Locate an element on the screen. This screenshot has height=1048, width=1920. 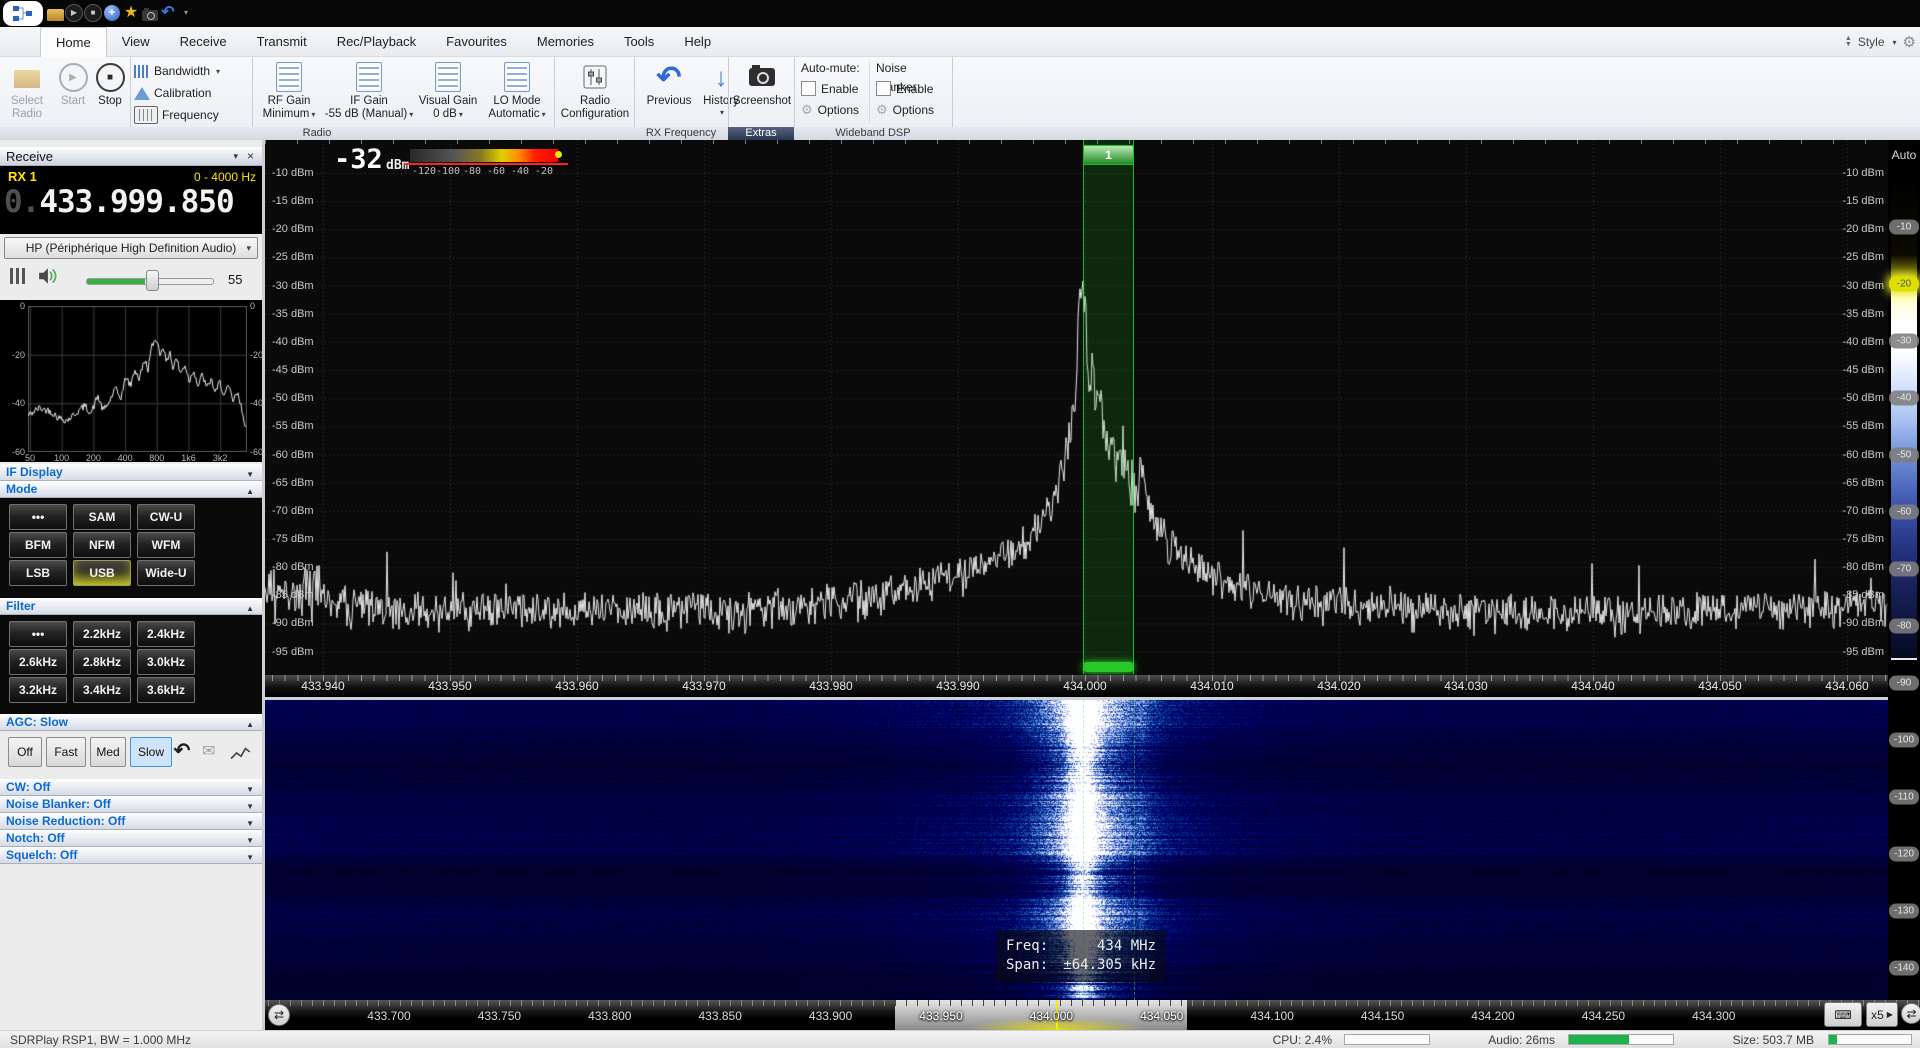
palette-tick--130: -130 is located at coordinates (1904, 911).